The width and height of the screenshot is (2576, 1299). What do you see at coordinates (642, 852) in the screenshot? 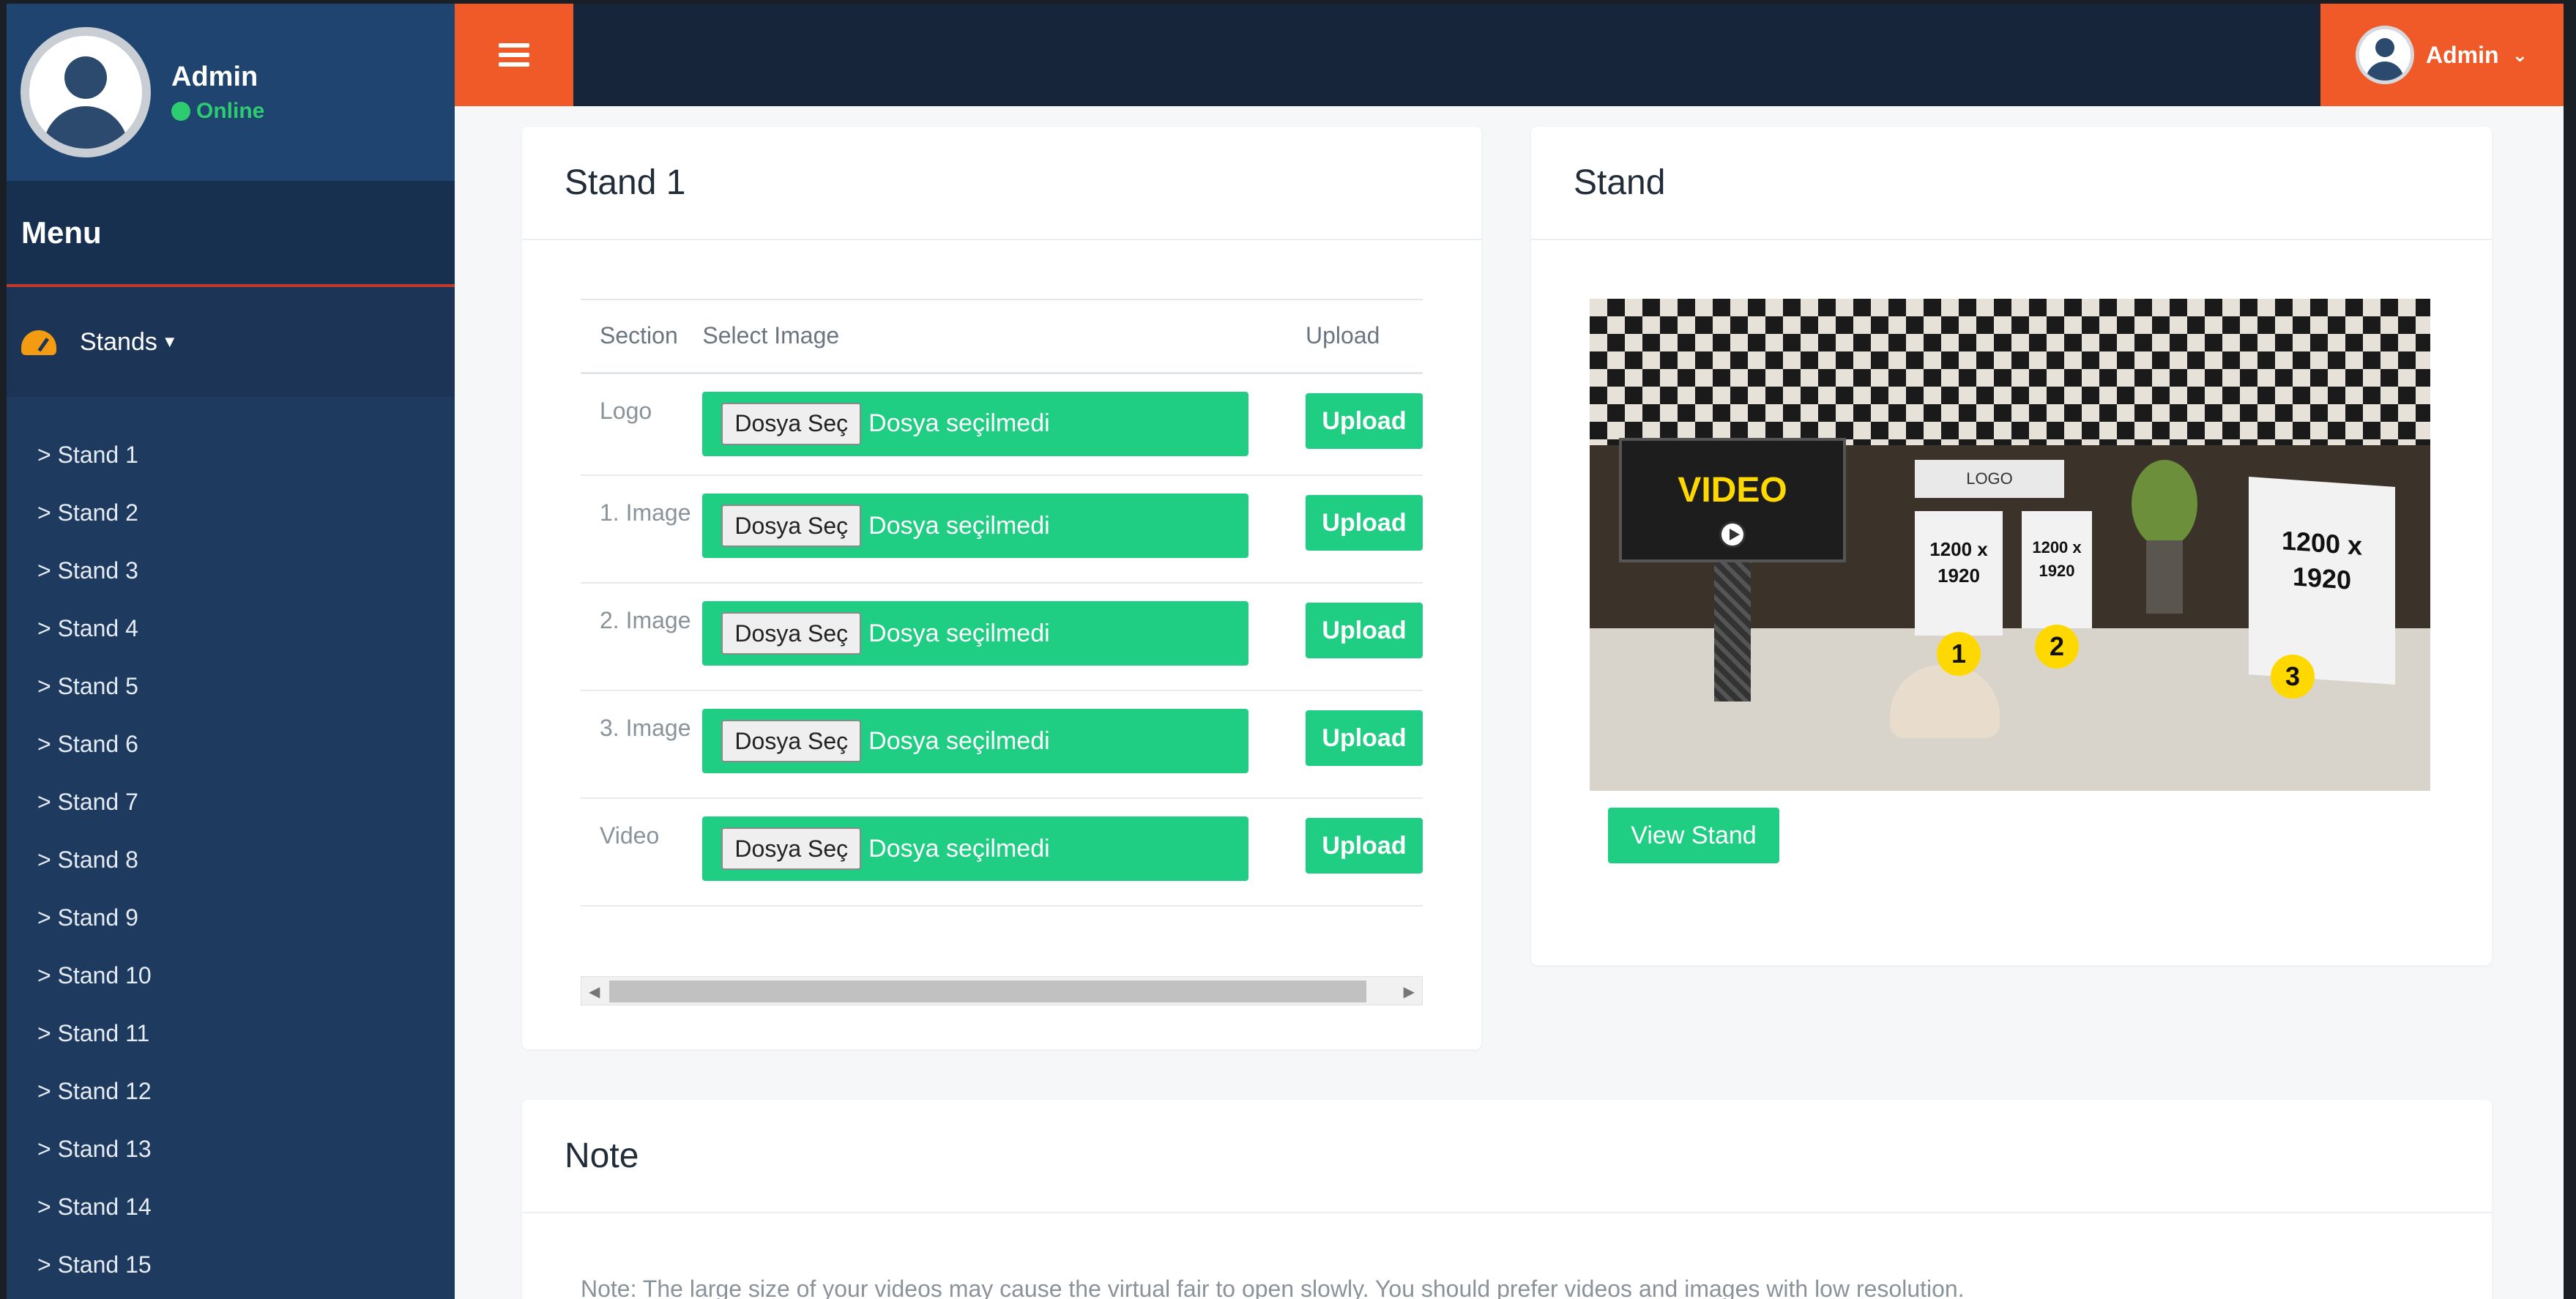
I see `section-label: Video` at bounding box center [642, 852].